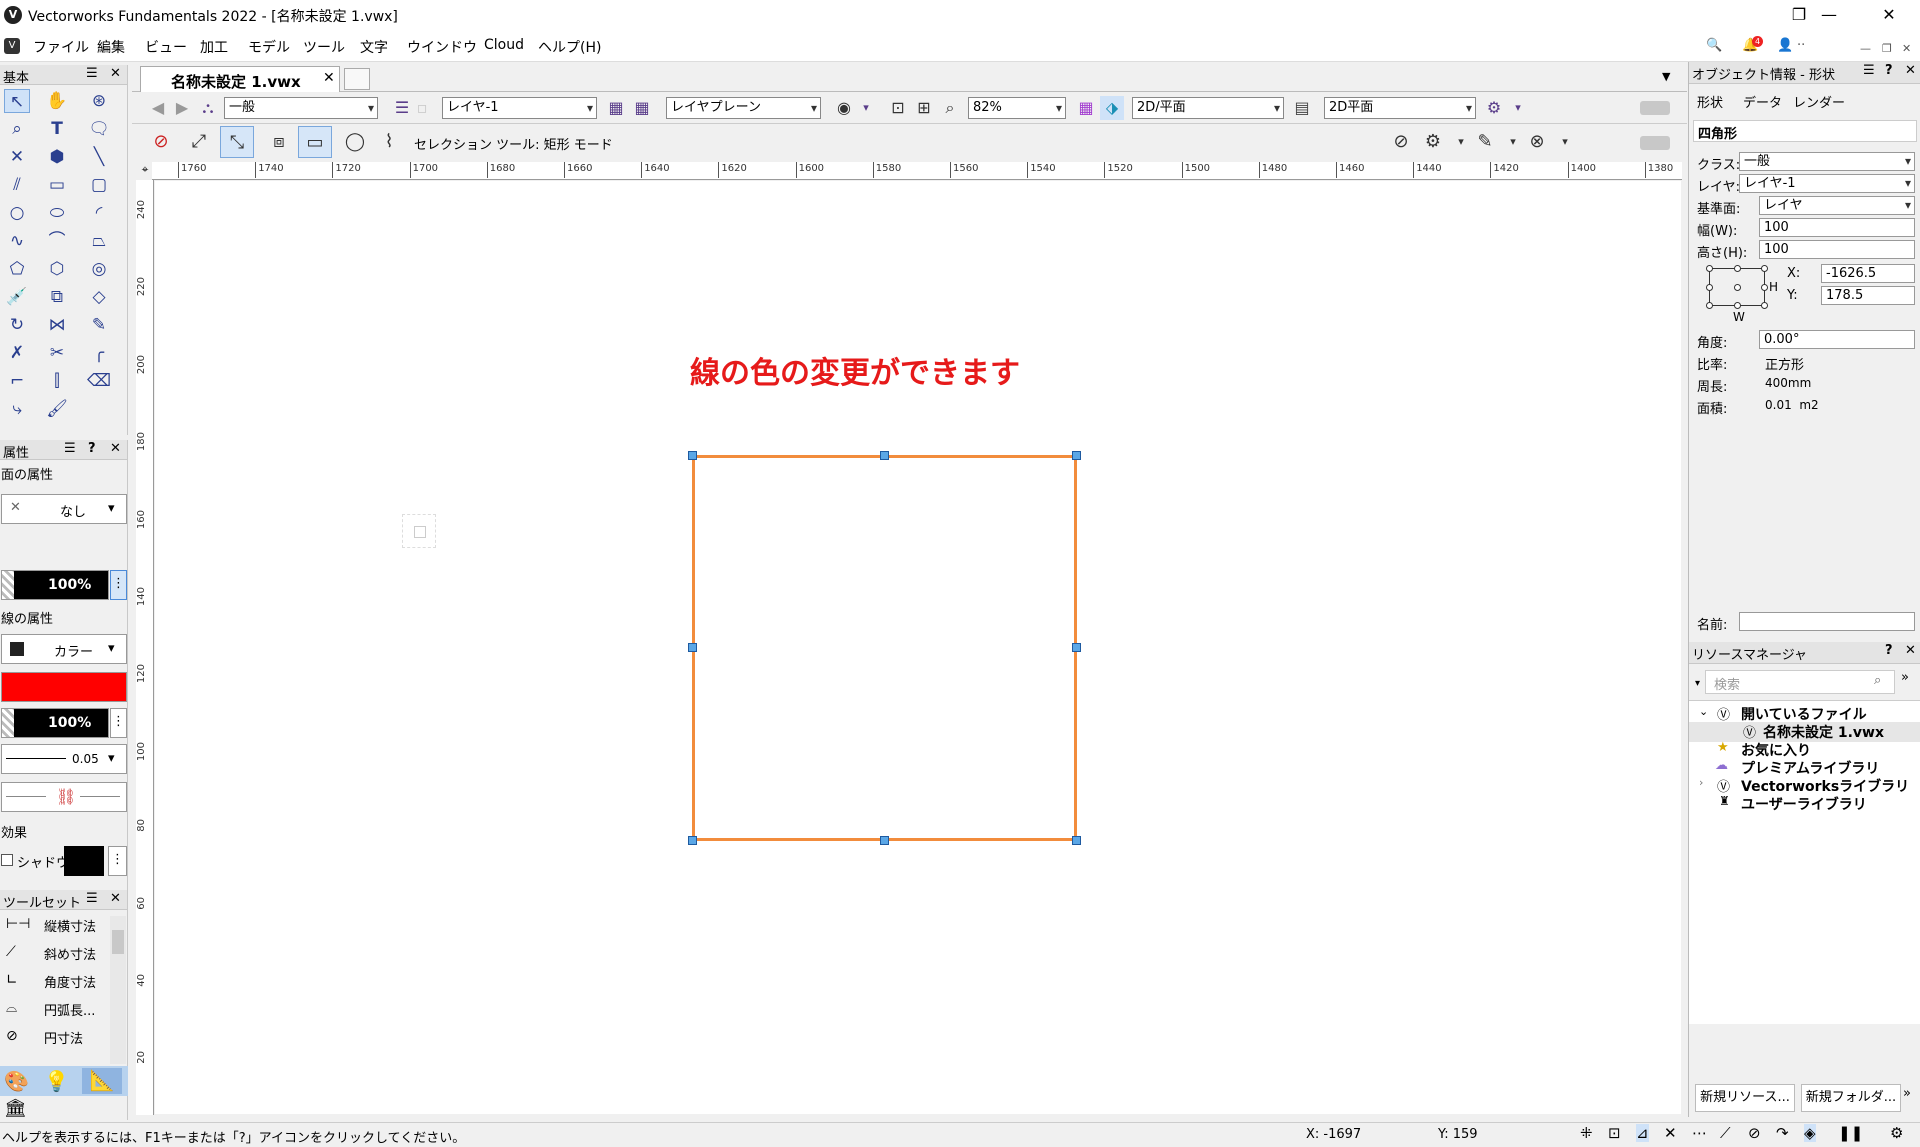 The image size is (1920, 1147). Describe the element at coordinates (1804, 804) in the screenshot. I see `tree-item-user-library: ユーザーライブラリ` at that location.